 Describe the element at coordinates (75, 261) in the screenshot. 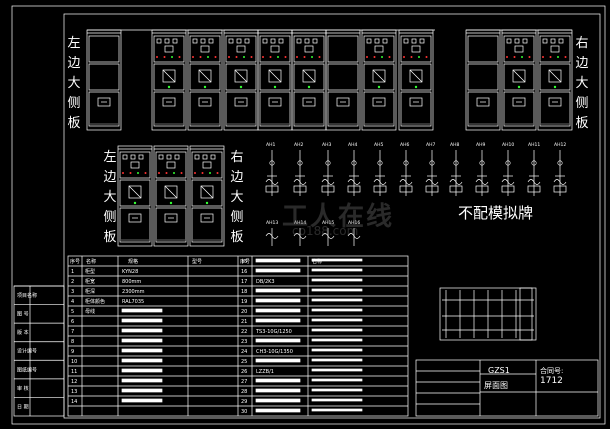

I see `spec-header-1: 序号` at that location.